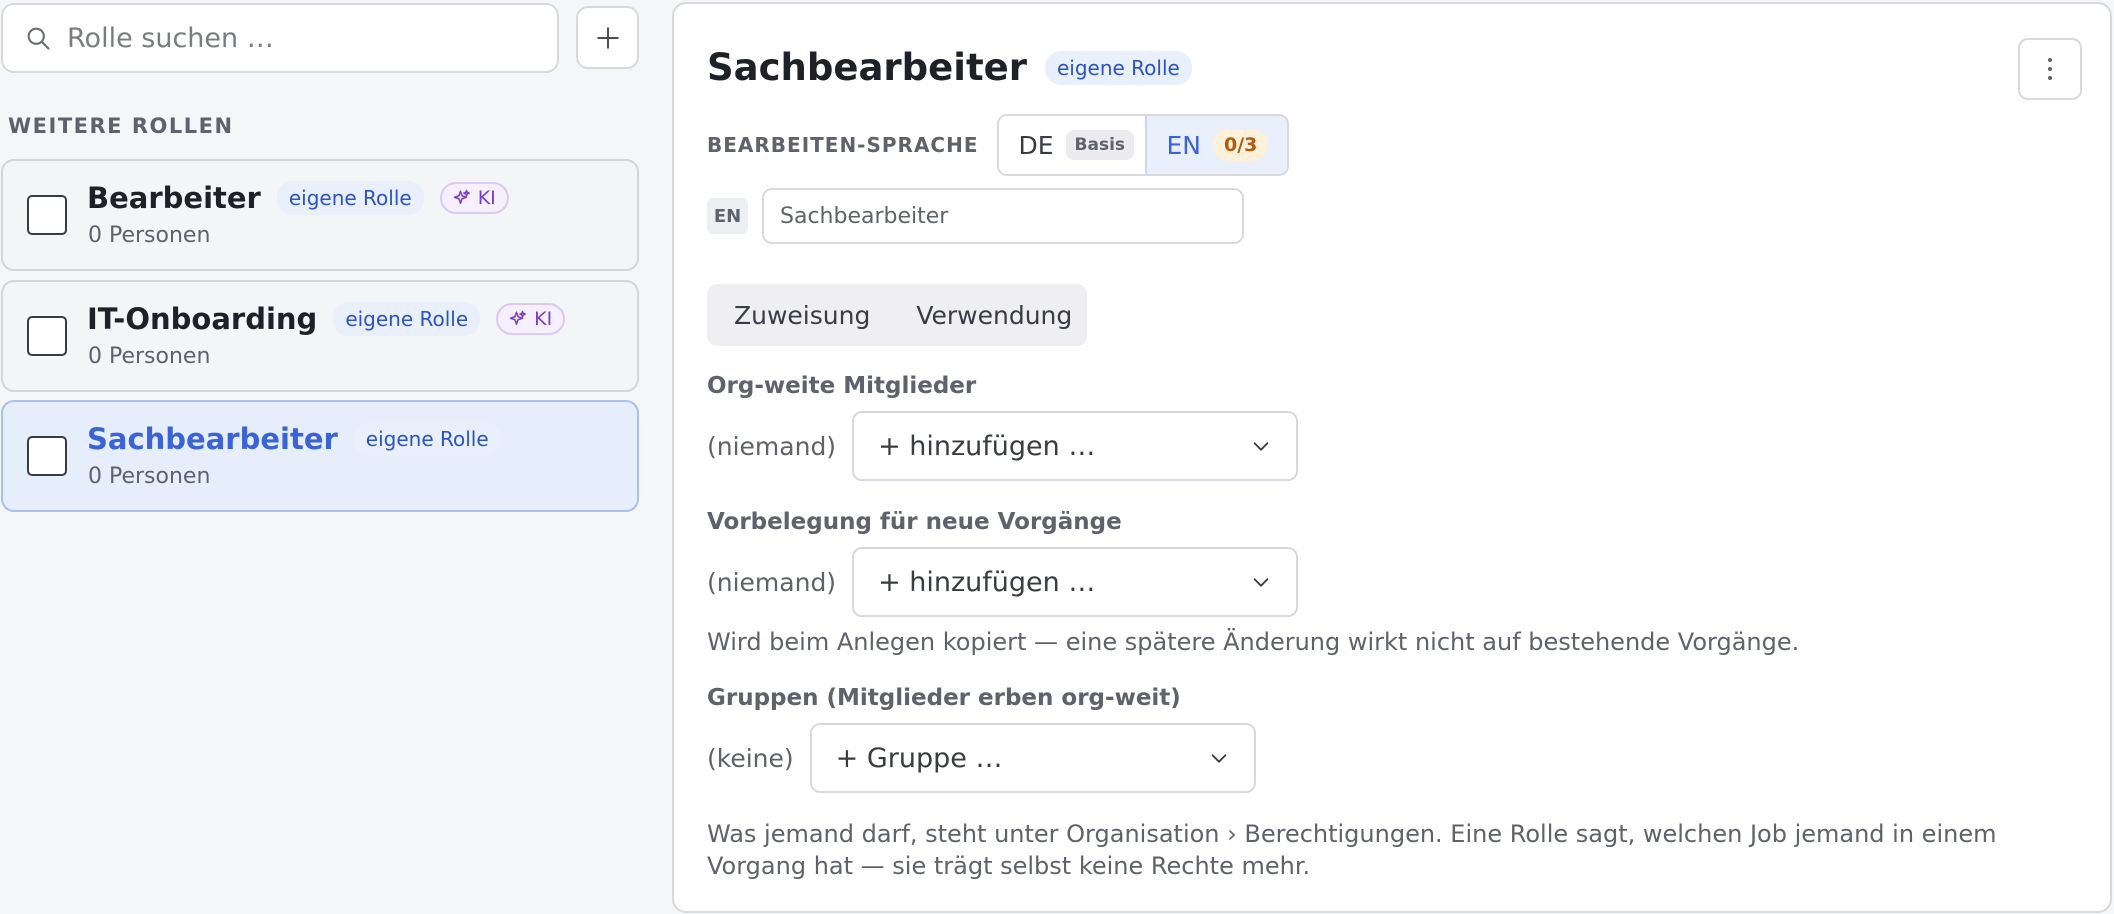 Image resolution: width=2114 pixels, height=914 pixels. Describe the element at coordinates (843, 145) in the screenshot. I see `language-label: BEARBEITEN-SPRACHE` at that location.